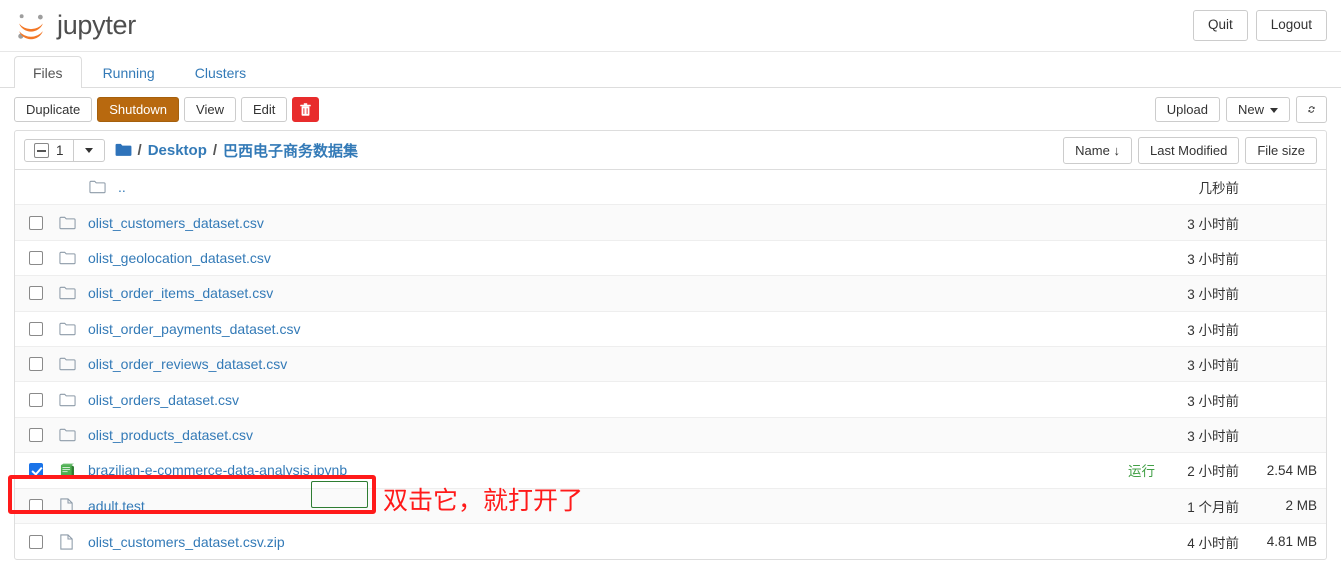 This screenshot has width=1341, height=582. Describe the element at coordinates (264, 109) in the screenshot. I see `edit-button: Edit` at that location.